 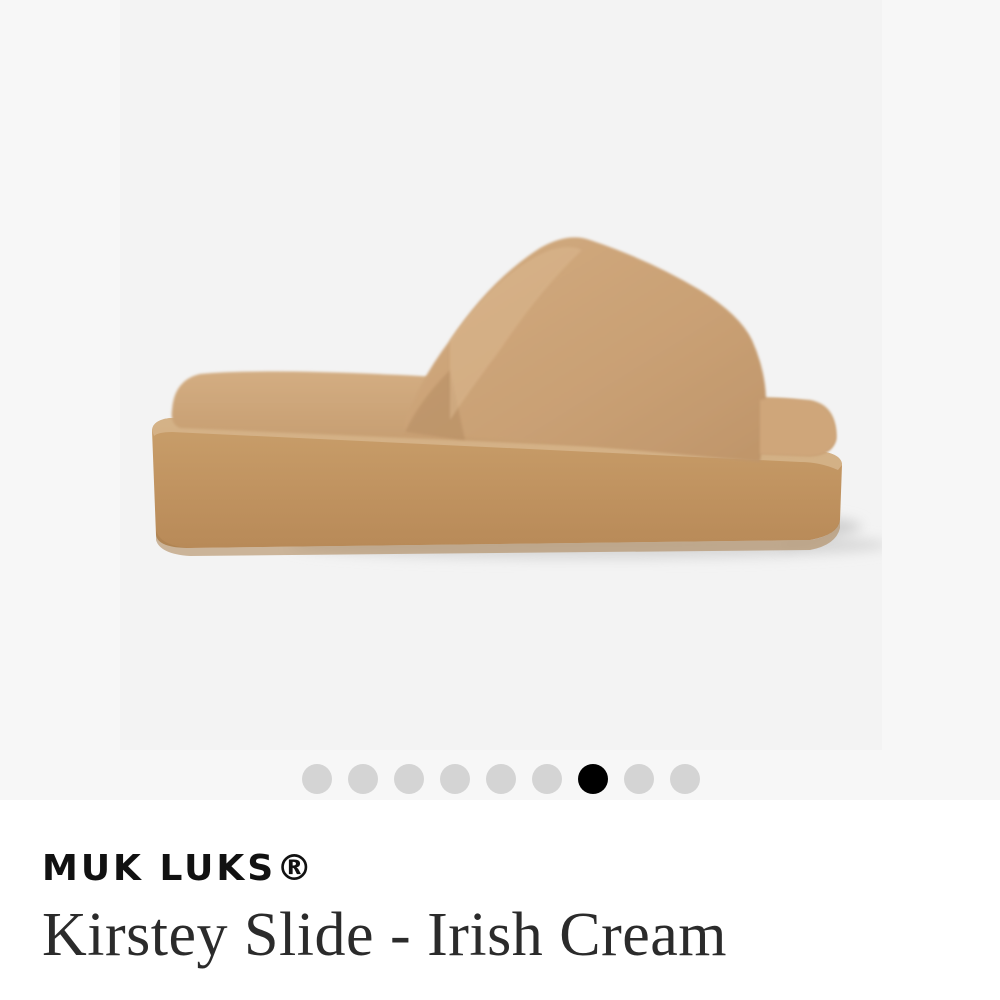 What do you see at coordinates (178, 868) in the screenshot?
I see `brand-name: MUK LUKS®` at bounding box center [178, 868].